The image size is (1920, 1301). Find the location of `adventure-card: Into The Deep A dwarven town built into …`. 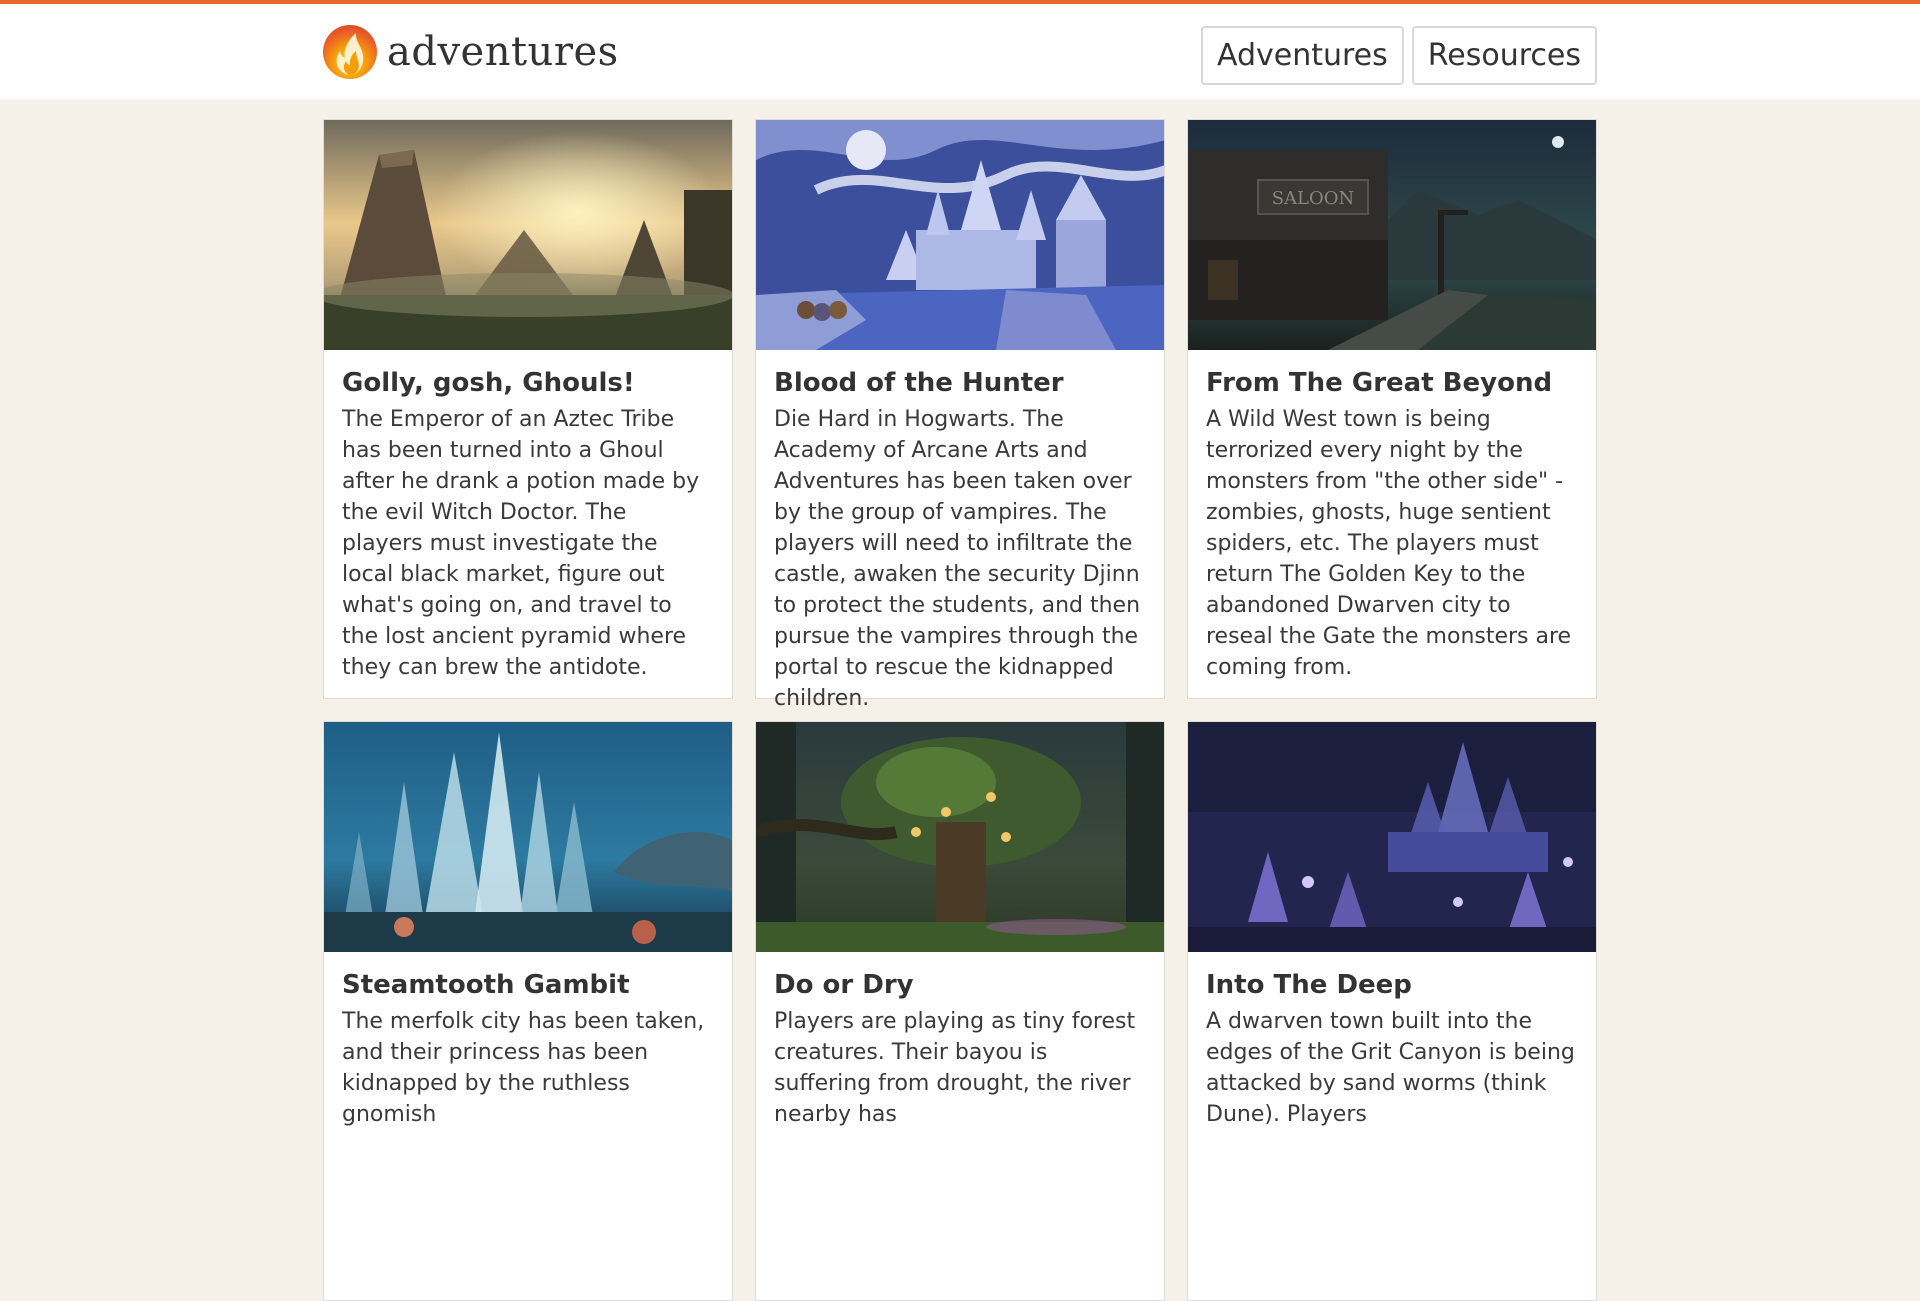

adventure-card: Into The Deep A dwarven town built into … is located at coordinates (1392, 1011).